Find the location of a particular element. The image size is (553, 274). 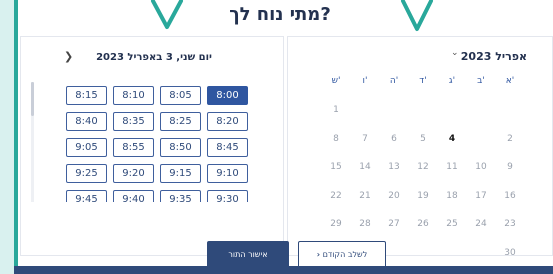

calendar-day: 25 is located at coordinates (452, 224).